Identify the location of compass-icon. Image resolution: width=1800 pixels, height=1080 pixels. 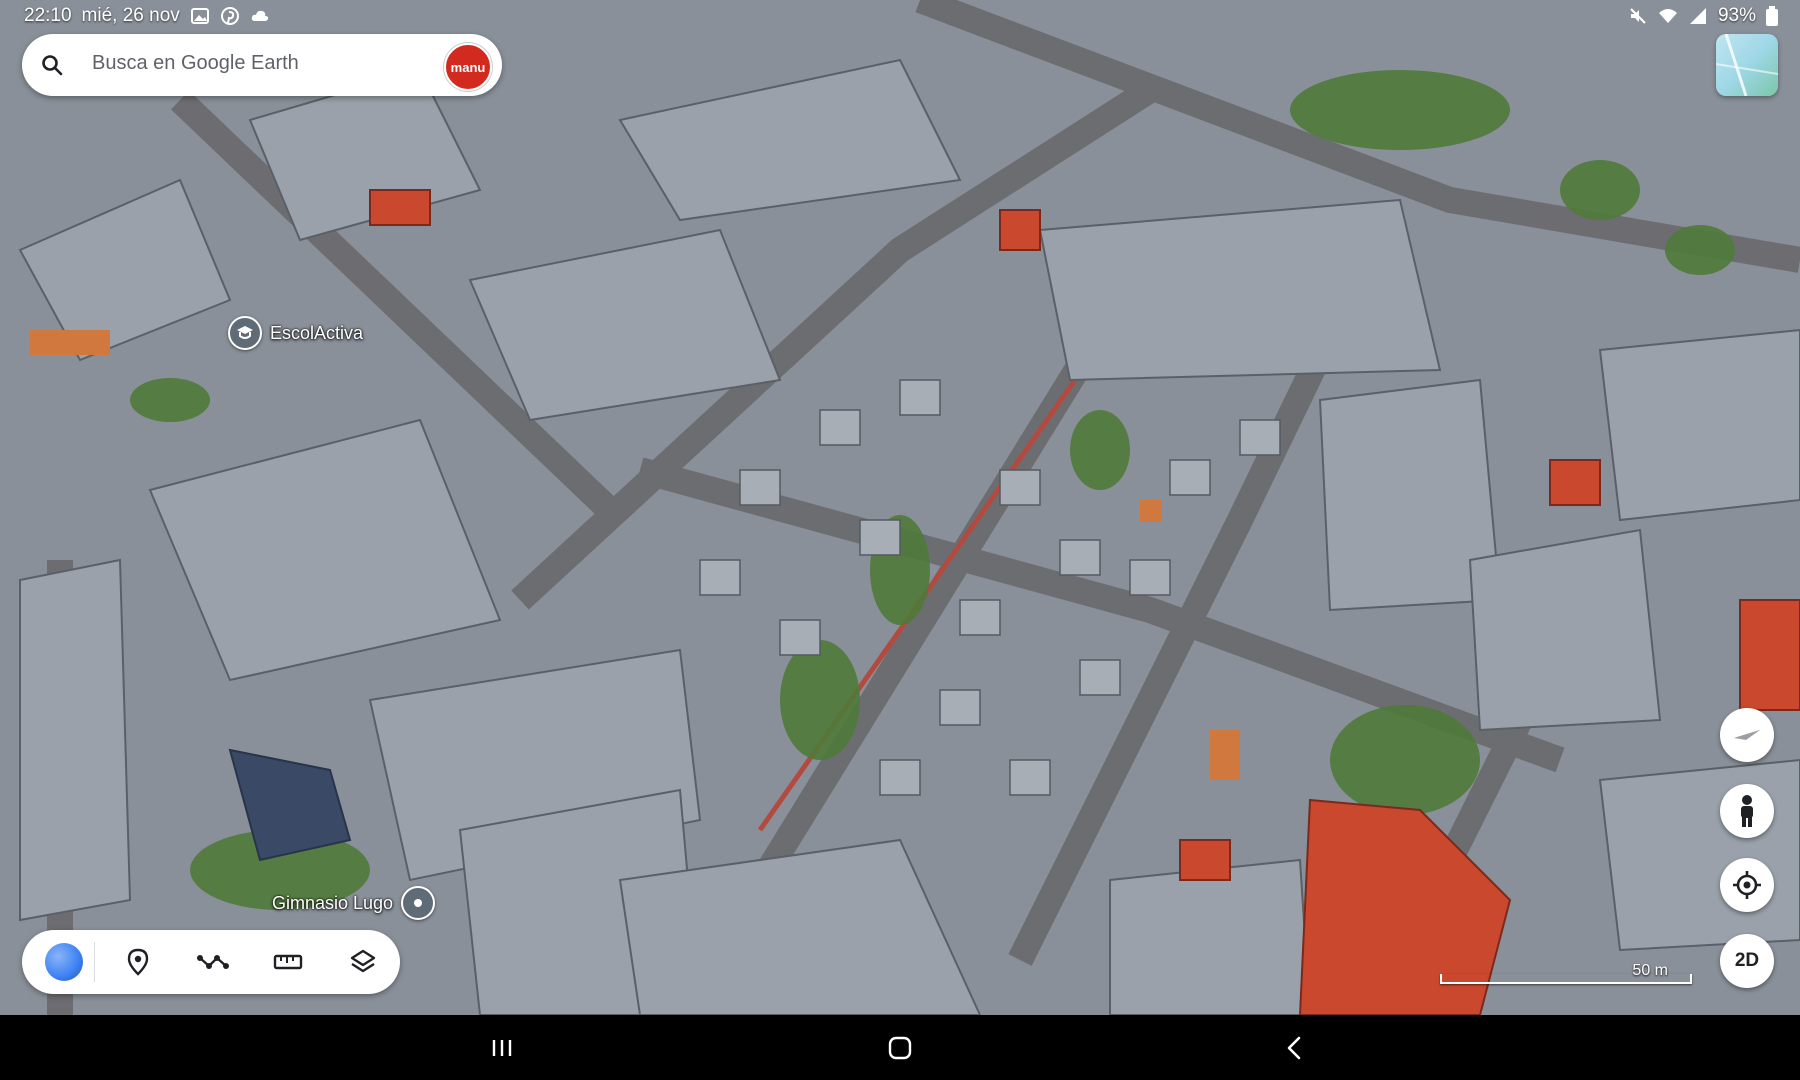
(1747, 735).